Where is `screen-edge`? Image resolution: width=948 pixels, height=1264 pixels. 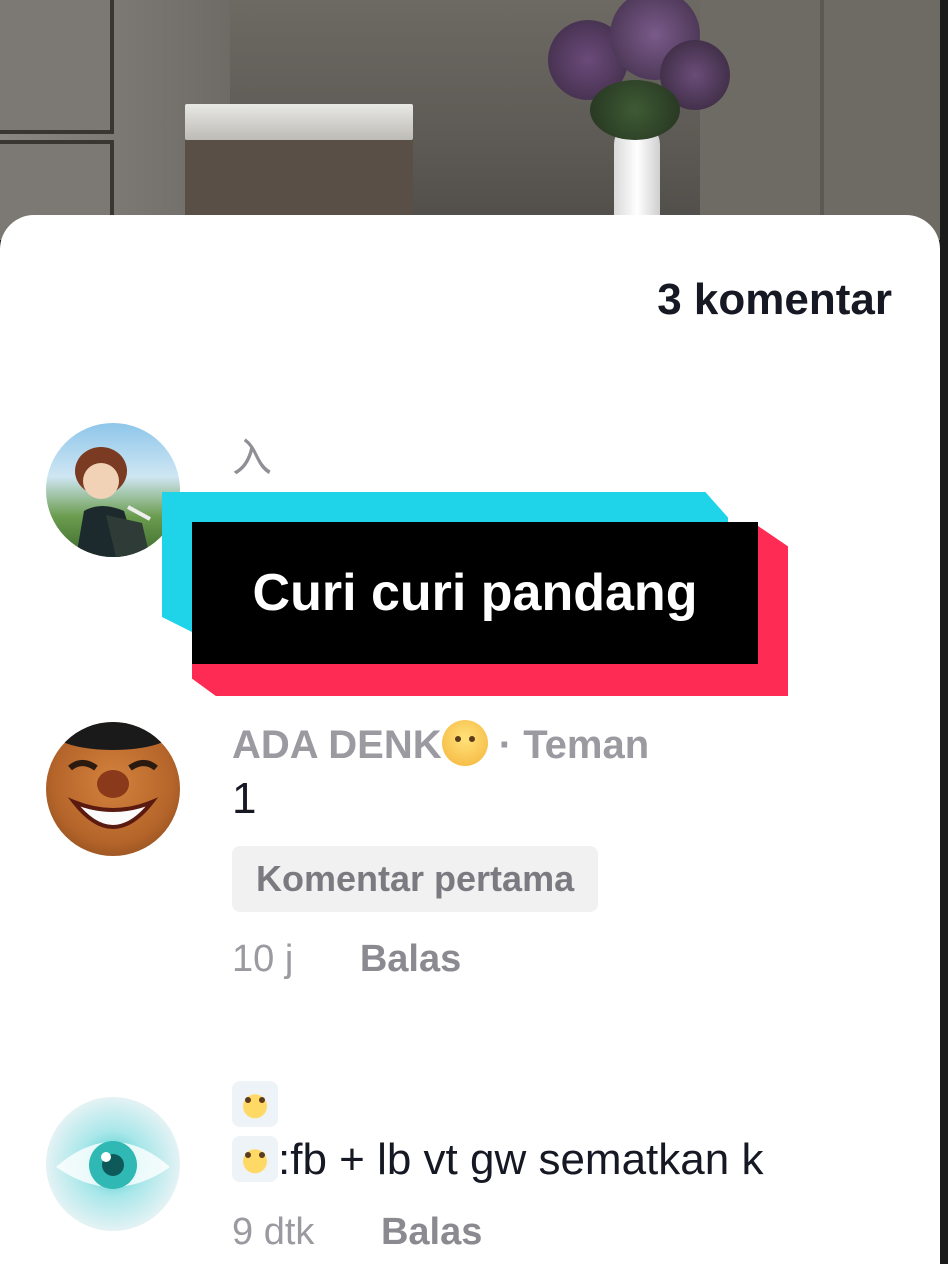
screen-edge is located at coordinates (944, 632).